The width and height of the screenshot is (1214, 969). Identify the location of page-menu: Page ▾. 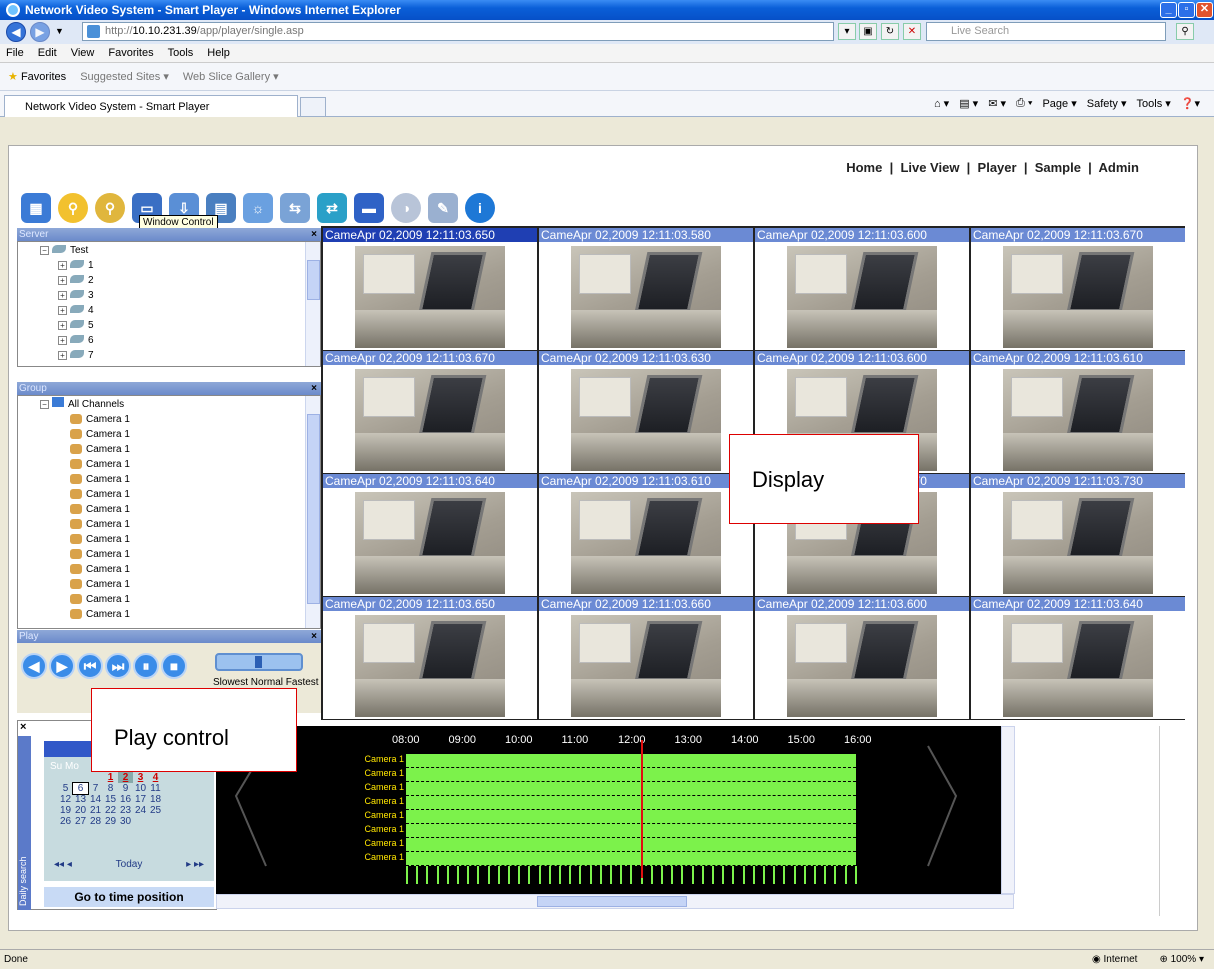
(1059, 103).